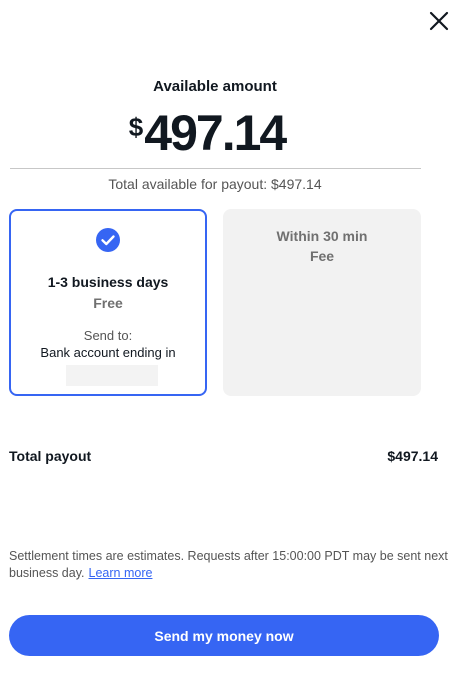 The width and height of the screenshot is (450, 673). Describe the element at coordinates (215, 184) in the screenshot. I see `total-available-text: Total available for payout: $497.14` at that location.